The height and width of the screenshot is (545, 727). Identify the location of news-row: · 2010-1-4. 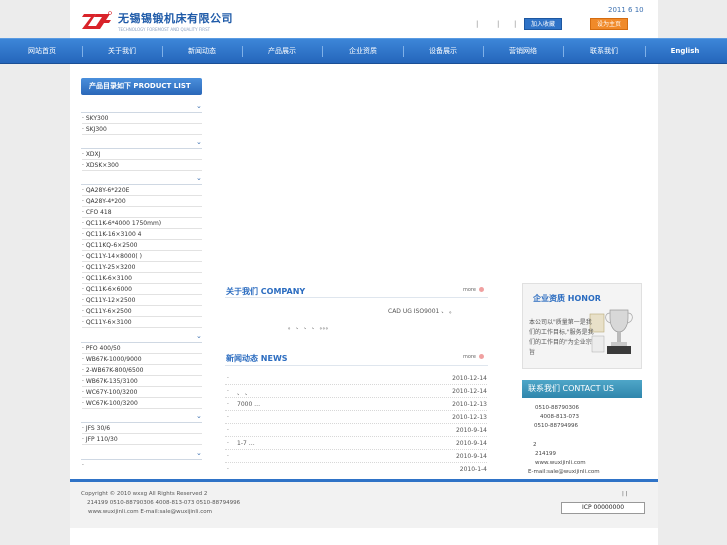
(356, 470).